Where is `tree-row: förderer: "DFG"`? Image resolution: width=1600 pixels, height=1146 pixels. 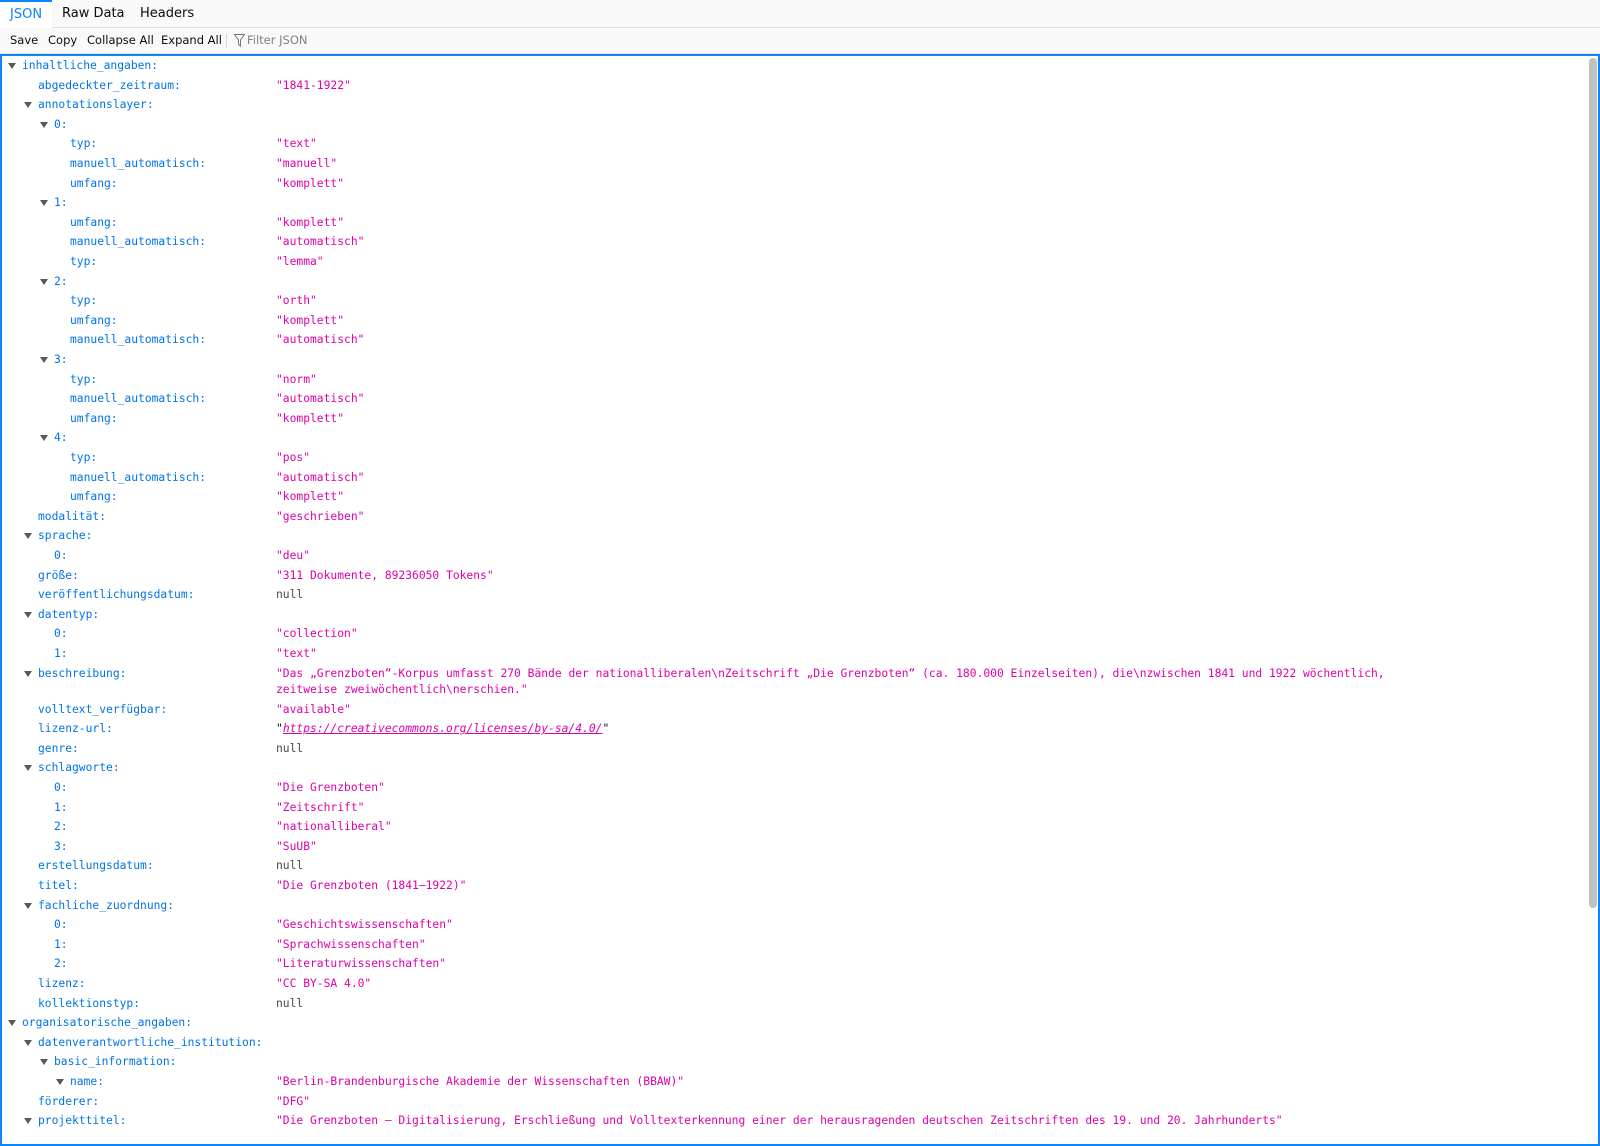
tree-row: förderer: "DFG" is located at coordinates (792, 1102).